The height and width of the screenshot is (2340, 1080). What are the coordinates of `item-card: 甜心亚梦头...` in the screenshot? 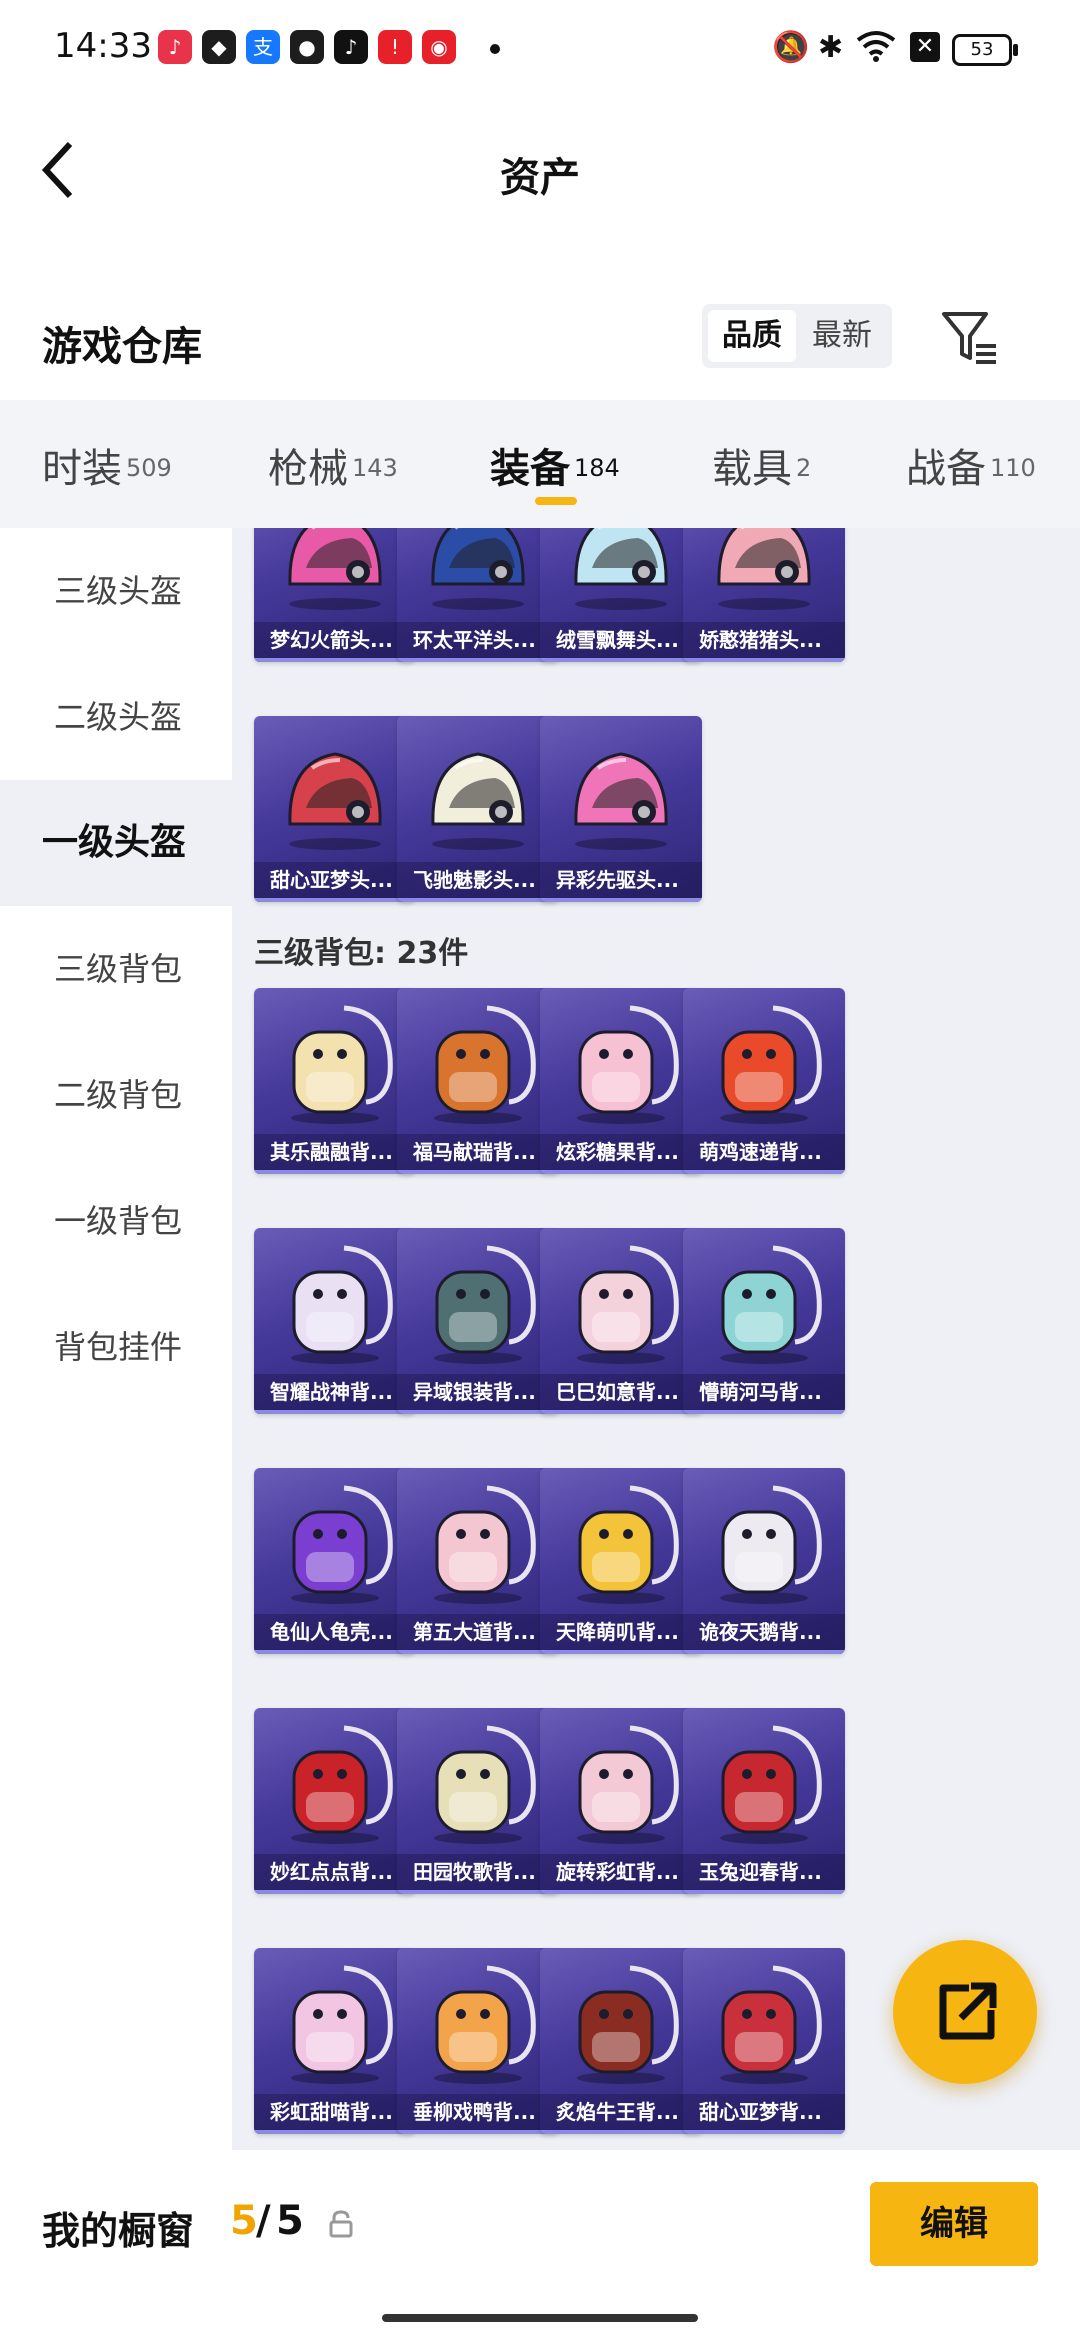 It's located at (335, 809).